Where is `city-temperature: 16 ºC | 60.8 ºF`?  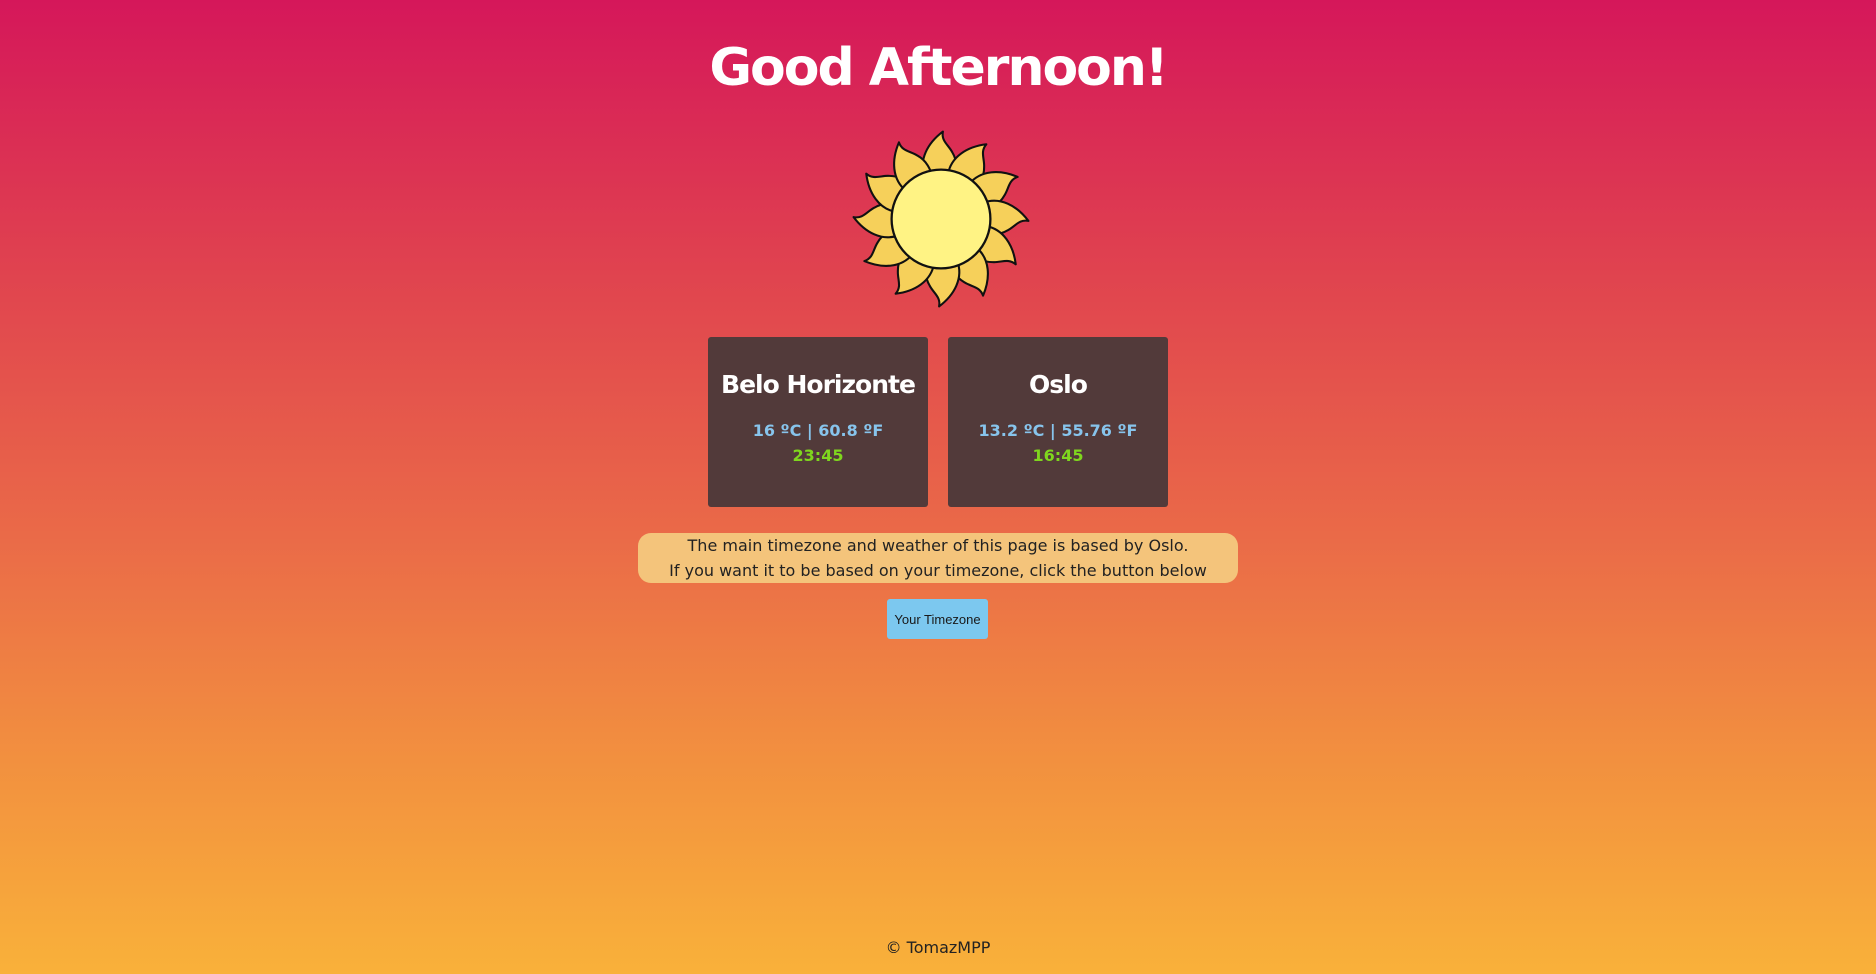 city-temperature: 16 ºC | 60.8 ºF is located at coordinates (818, 430).